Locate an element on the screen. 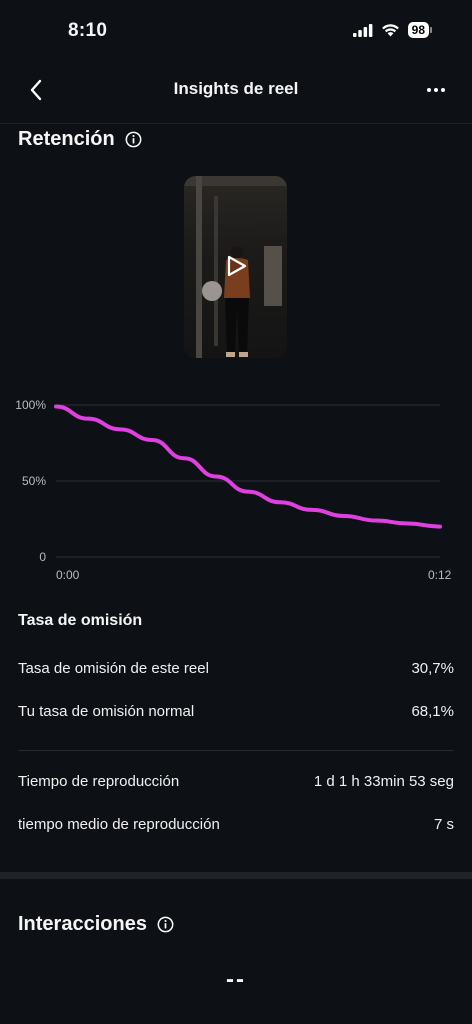 Image resolution: width=472 pixels, height=1024 pixels. section-divider is located at coordinates (236, 750).